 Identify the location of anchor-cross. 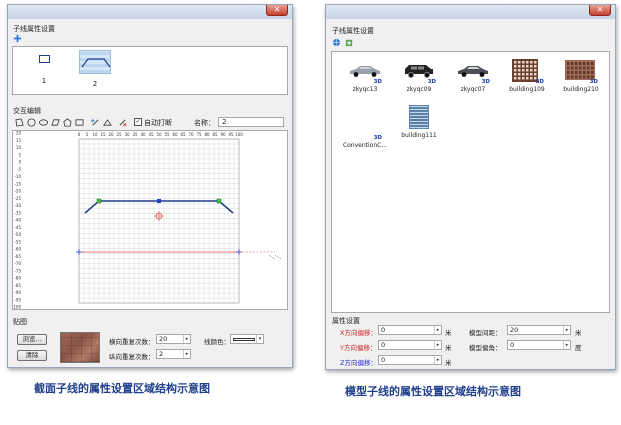
(159, 216).